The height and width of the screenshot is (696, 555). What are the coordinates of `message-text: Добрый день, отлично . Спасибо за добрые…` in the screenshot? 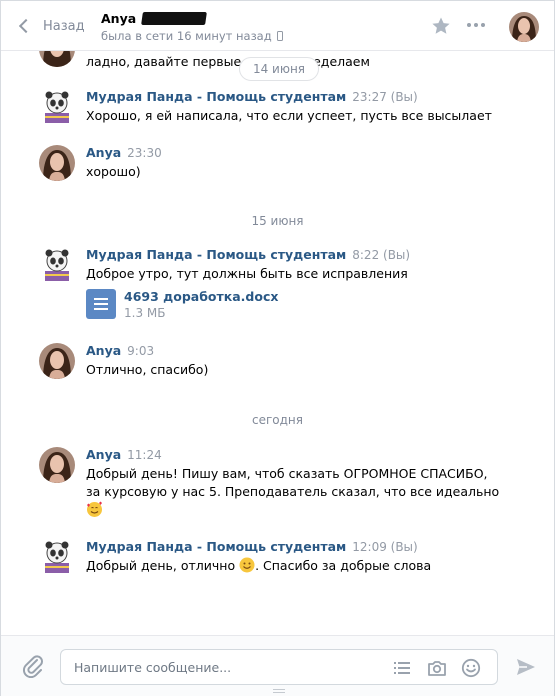 It's located at (258, 566).